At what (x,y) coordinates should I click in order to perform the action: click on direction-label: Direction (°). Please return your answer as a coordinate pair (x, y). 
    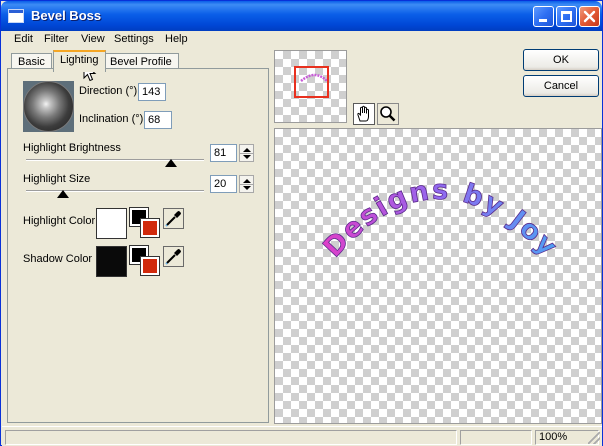
    Looking at the image, I should click on (108, 91).